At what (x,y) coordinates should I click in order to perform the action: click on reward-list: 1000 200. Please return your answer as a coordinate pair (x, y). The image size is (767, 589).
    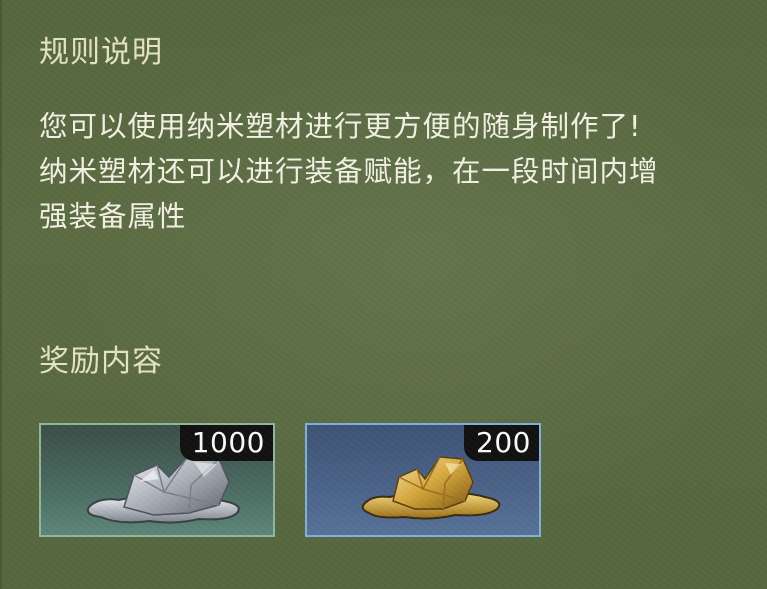
    Looking at the image, I should click on (290, 480).